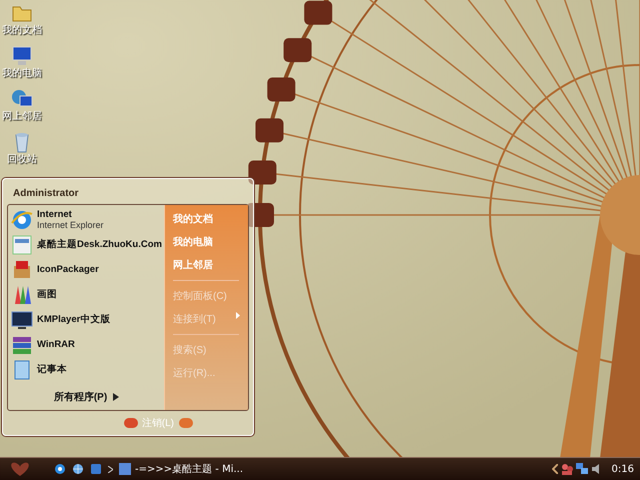 The height and width of the screenshot is (480, 640). What do you see at coordinates (86, 344) in the screenshot?
I see `program-item: WinRAR` at bounding box center [86, 344].